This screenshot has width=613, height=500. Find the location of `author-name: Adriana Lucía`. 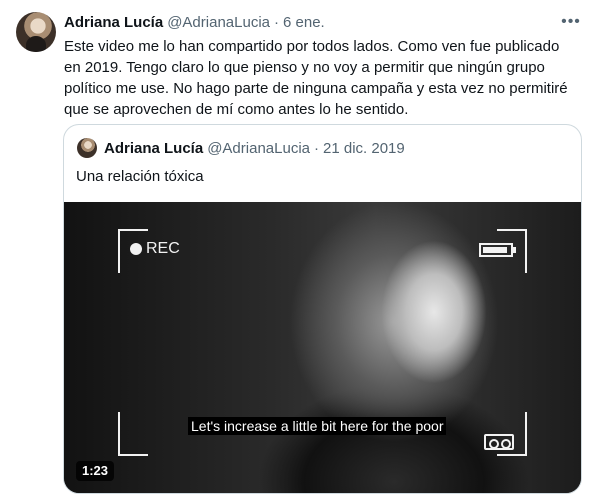

author-name: Adriana Lucía is located at coordinates (113, 22).